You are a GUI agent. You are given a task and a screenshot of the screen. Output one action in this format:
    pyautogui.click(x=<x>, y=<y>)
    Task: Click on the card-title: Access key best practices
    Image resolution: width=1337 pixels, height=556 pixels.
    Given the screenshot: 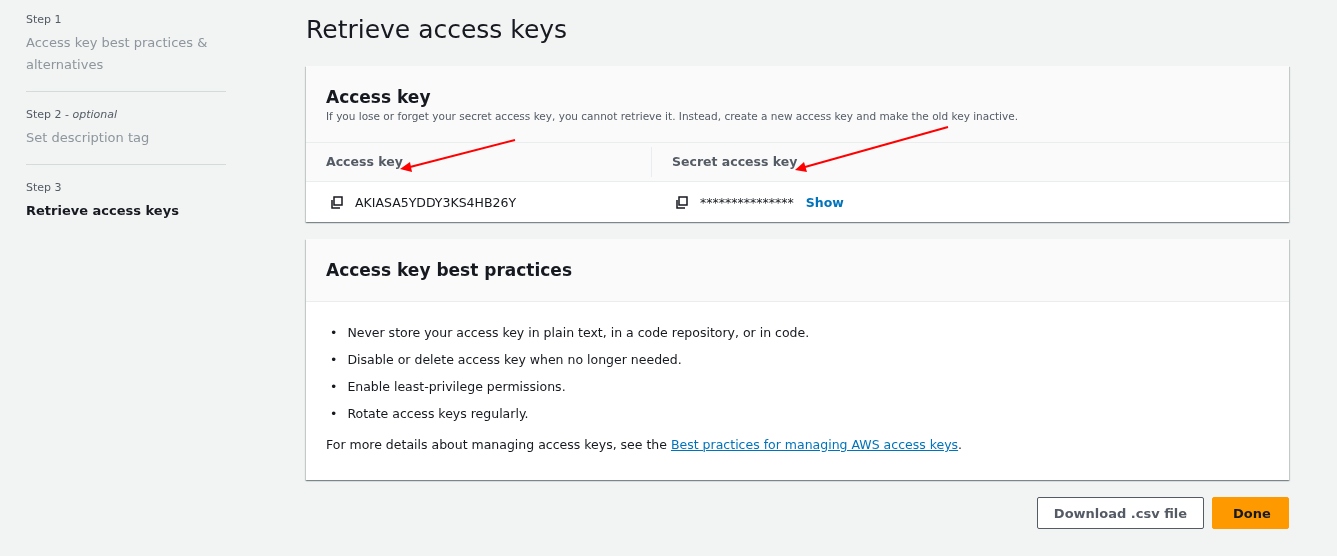 What is the action you would take?
    pyautogui.click(x=450, y=270)
    